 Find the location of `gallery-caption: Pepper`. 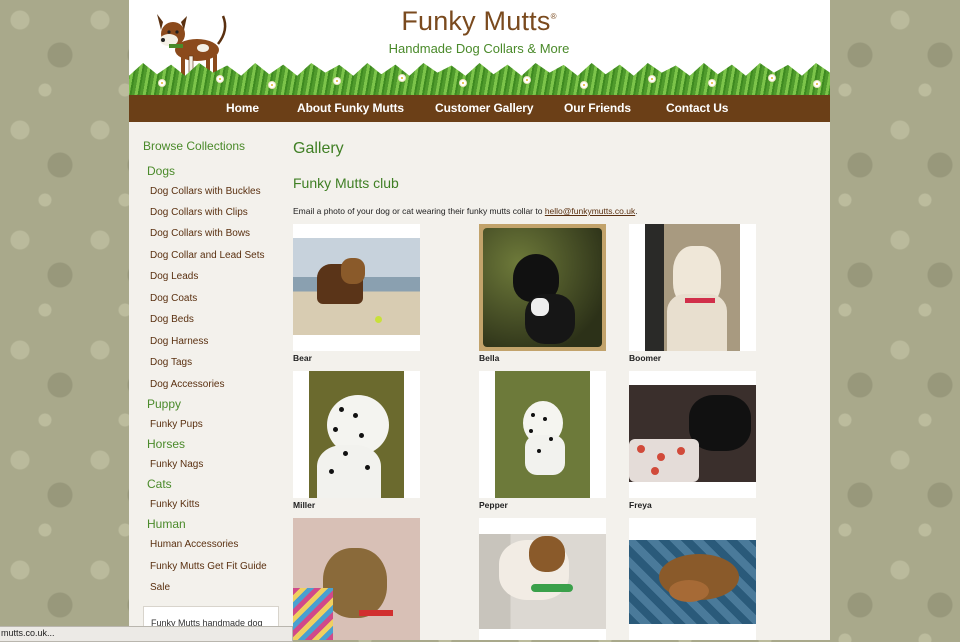

gallery-caption: Pepper is located at coordinates (493, 505).